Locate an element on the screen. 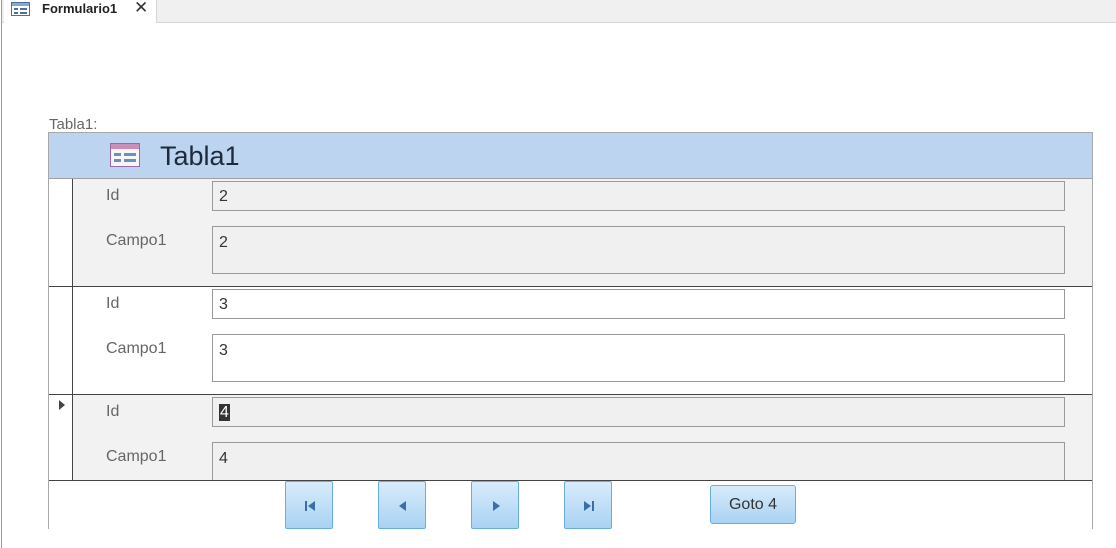 This screenshot has width=1116, height=548. id-field: 2 is located at coordinates (638, 196).